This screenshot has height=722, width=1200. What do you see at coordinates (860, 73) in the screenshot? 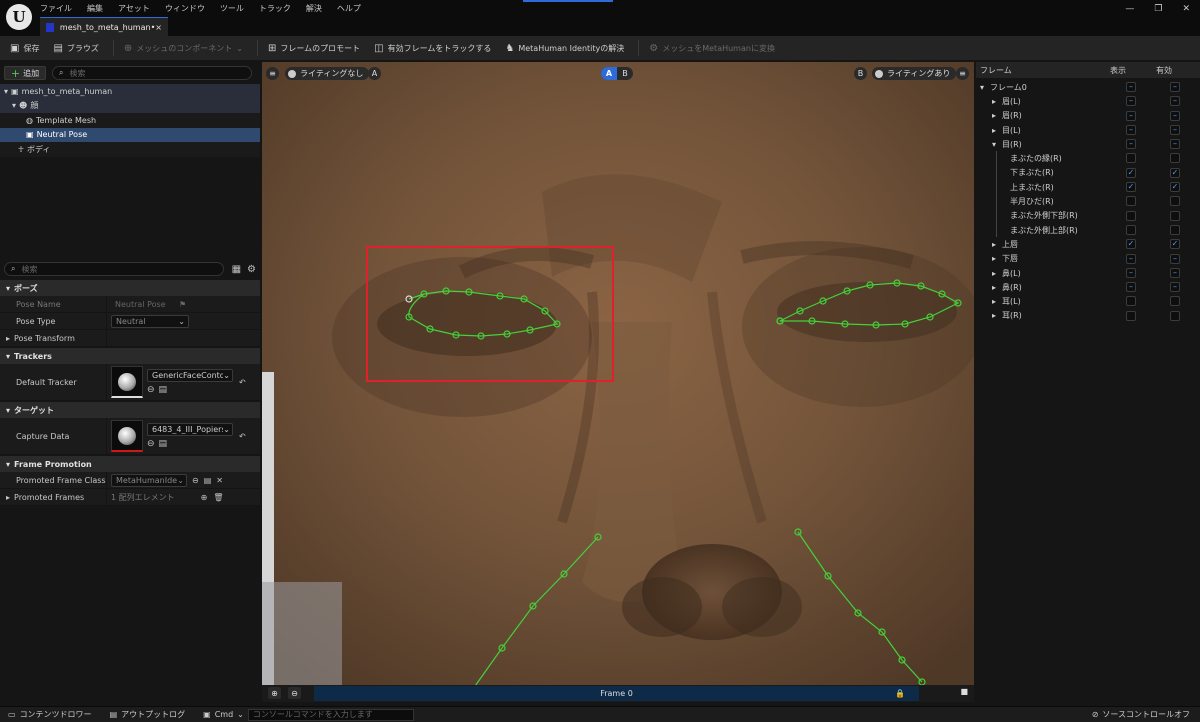
I see `view-b-badge: B` at bounding box center [860, 73].